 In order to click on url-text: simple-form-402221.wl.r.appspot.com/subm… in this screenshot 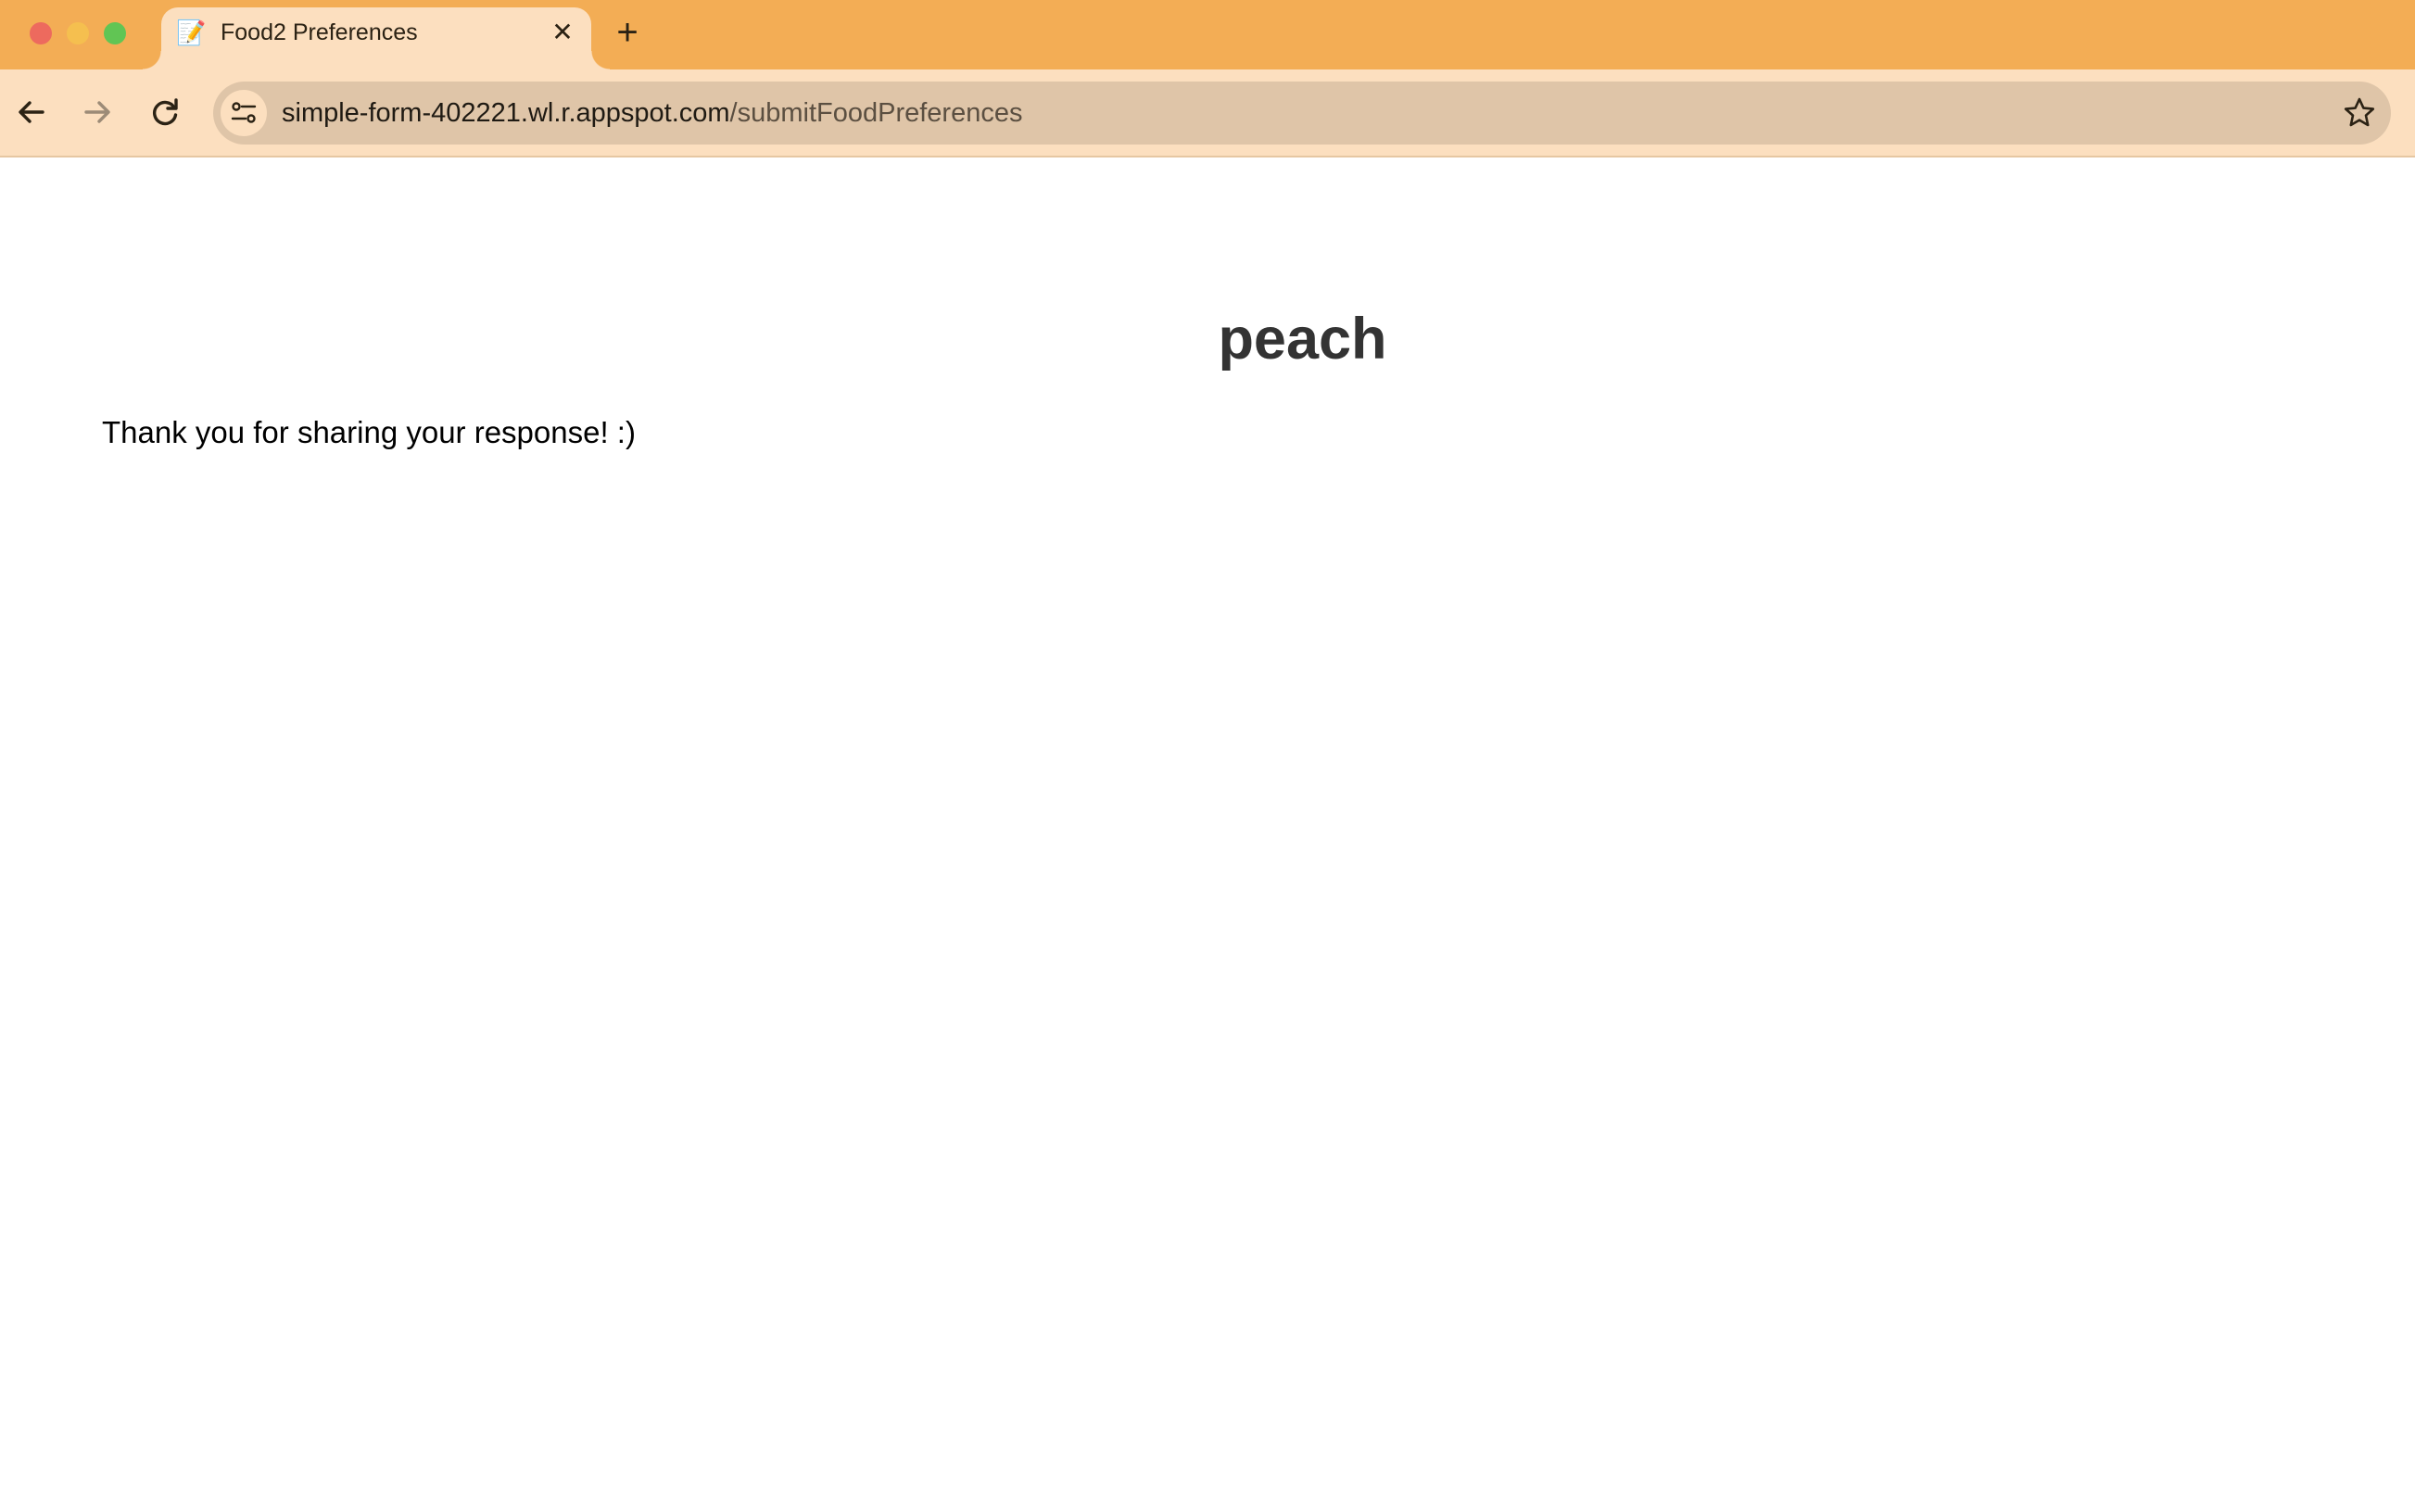, I will do `click(652, 113)`.